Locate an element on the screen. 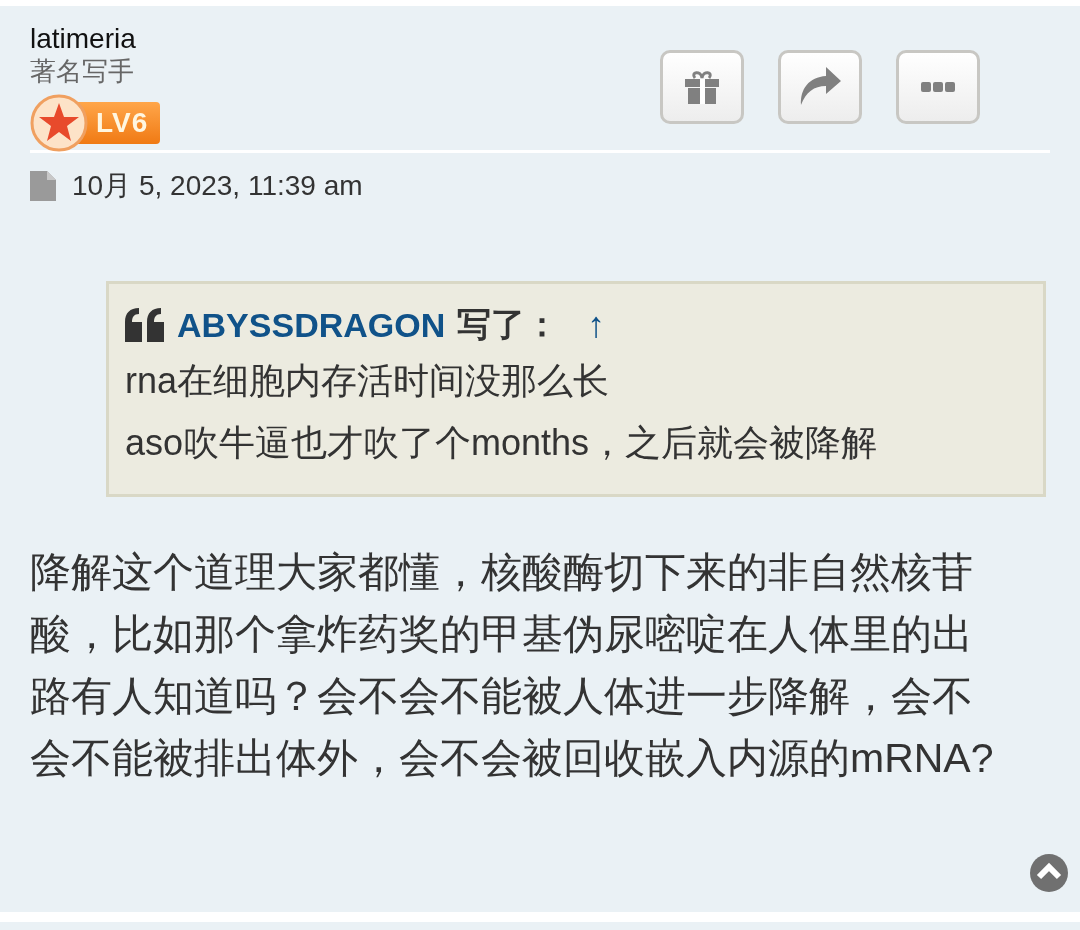 Image resolution: width=1080 pixels, height=930 pixels. document-icon is located at coordinates (43, 186).